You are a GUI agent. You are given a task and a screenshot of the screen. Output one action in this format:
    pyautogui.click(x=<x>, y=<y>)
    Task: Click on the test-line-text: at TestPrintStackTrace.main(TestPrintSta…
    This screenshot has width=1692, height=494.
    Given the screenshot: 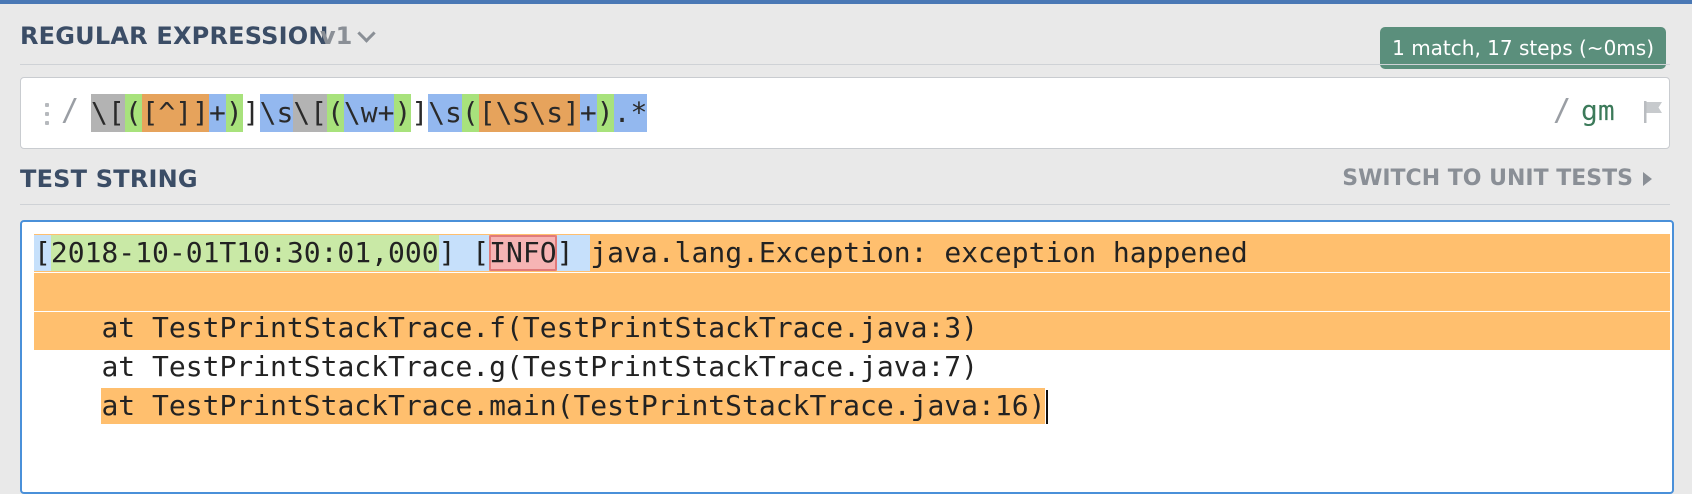 What is the action you would take?
    pyautogui.click(x=573, y=406)
    